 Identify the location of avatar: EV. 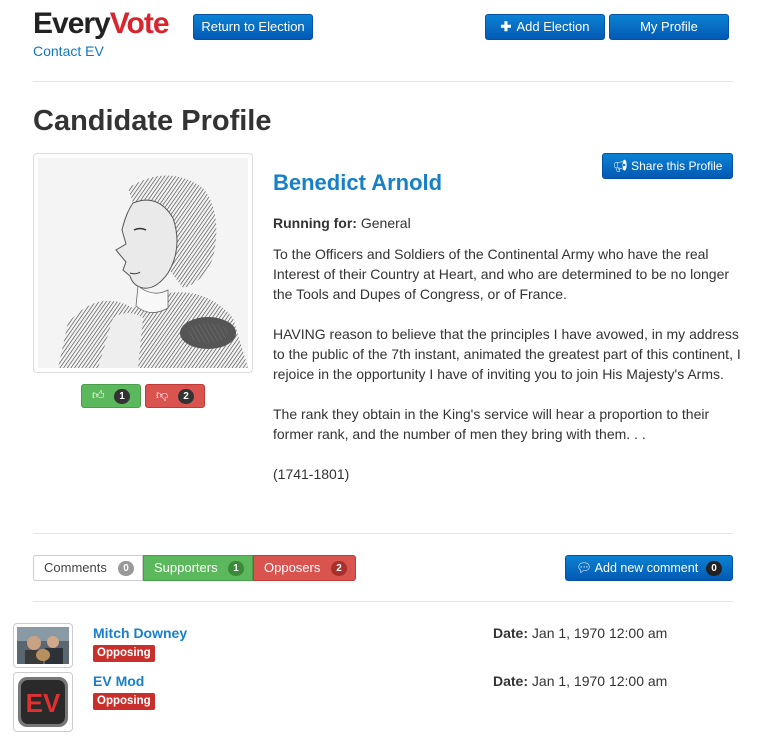
(43, 702).